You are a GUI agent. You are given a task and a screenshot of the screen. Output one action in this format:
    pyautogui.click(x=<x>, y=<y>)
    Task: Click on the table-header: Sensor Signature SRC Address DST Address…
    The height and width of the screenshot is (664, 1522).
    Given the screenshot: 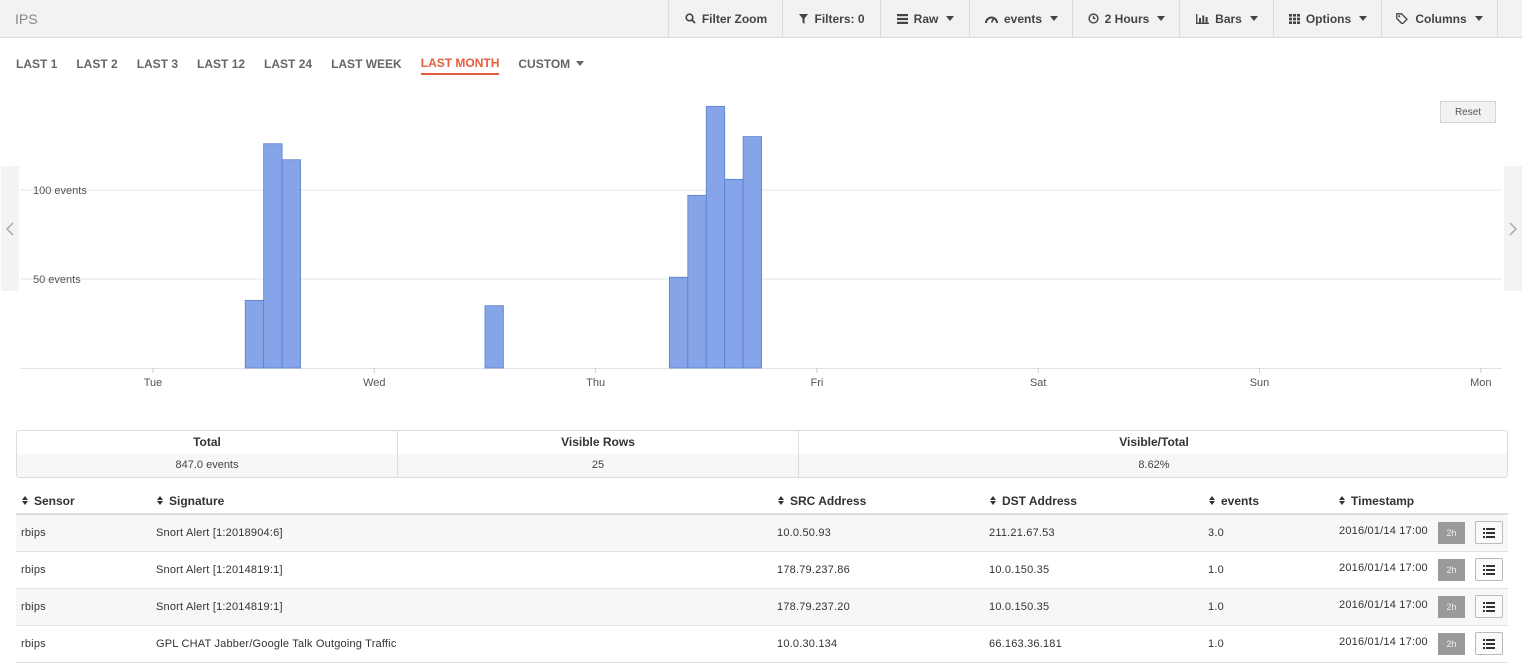 What is the action you would take?
    pyautogui.click(x=762, y=502)
    